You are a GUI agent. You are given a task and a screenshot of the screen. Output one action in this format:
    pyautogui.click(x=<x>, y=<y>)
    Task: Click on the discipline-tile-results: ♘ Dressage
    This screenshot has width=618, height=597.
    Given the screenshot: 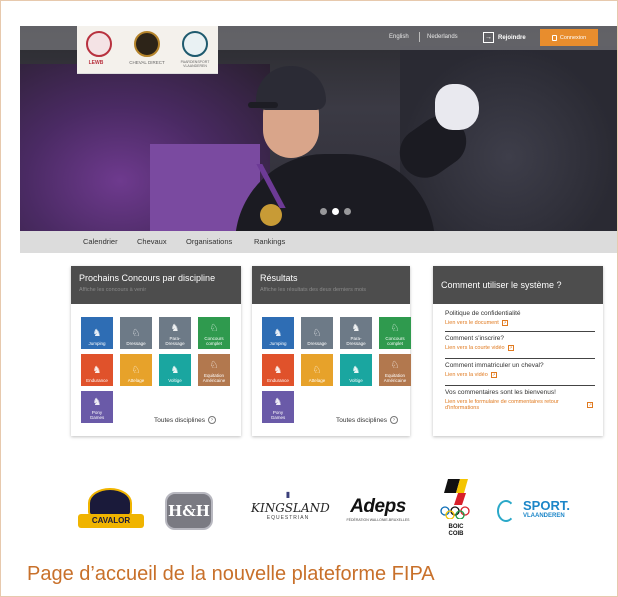 What is the action you would take?
    pyautogui.click(x=317, y=333)
    